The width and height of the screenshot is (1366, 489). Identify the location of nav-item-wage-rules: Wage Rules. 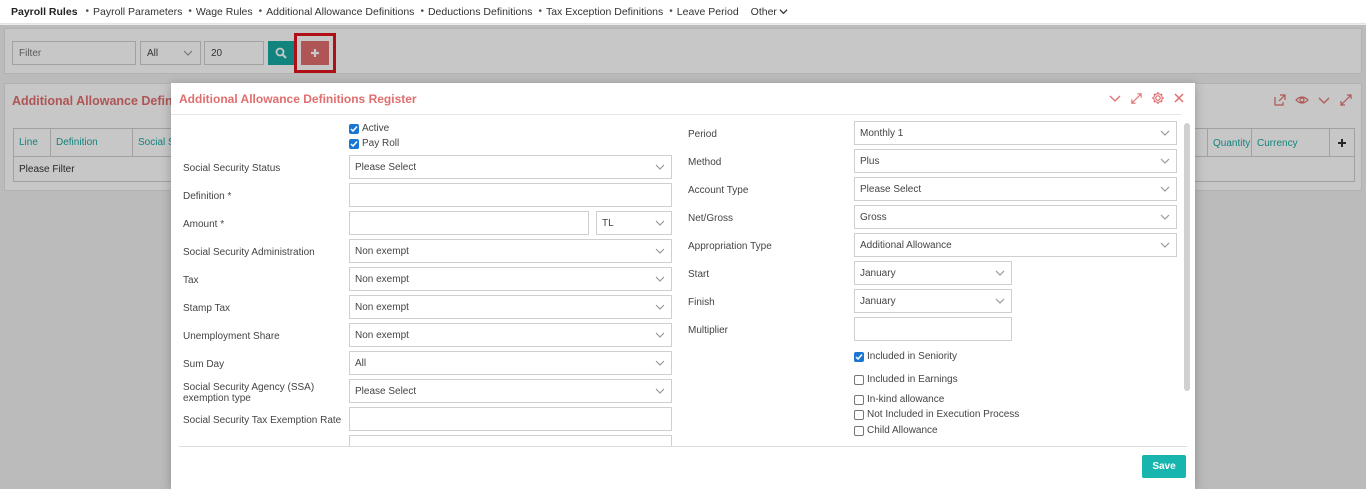
(224, 12).